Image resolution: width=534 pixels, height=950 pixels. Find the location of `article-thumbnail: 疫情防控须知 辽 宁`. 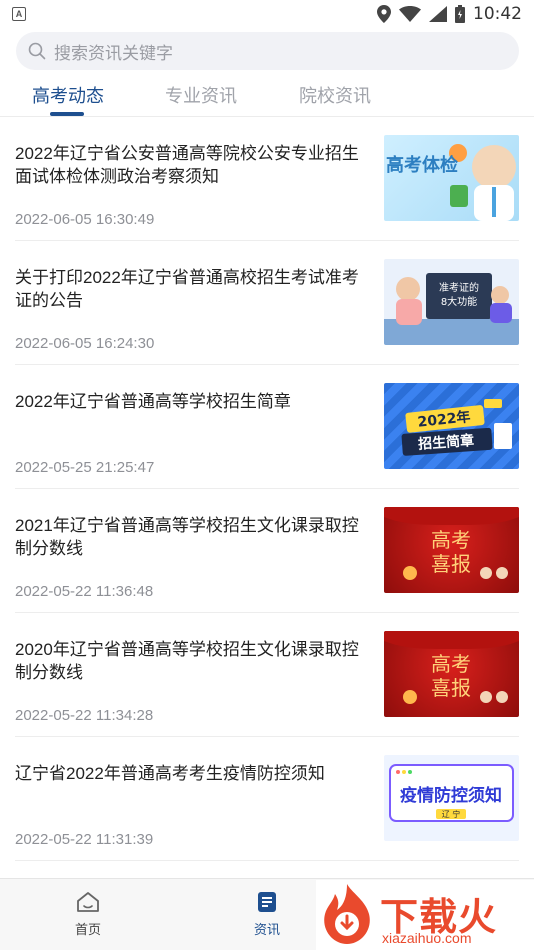

article-thumbnail: 疫情防控须知 辽 宁 is located at coordinates (451, 798).